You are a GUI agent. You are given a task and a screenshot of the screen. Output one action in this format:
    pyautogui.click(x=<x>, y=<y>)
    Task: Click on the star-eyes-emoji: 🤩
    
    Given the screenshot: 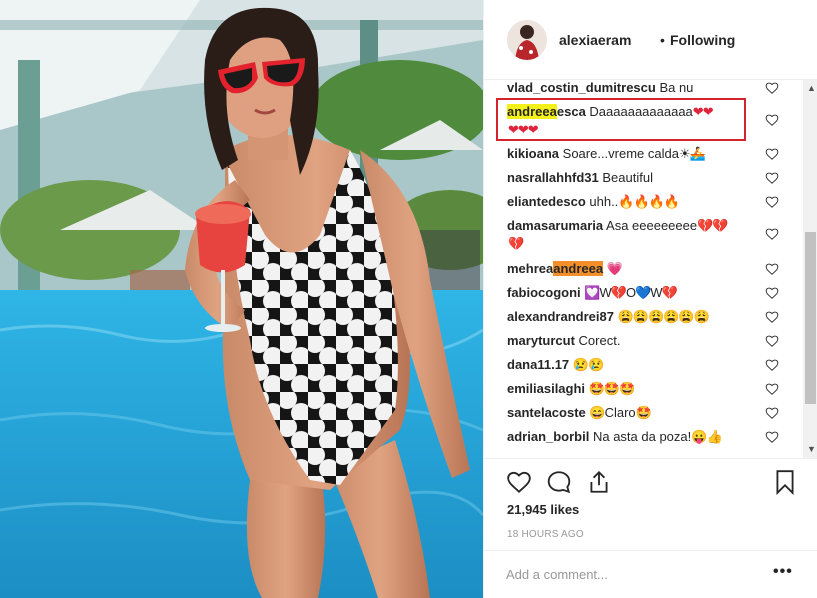 What is the action you would take?
    pyautogui.click(x=643, y=412)
    